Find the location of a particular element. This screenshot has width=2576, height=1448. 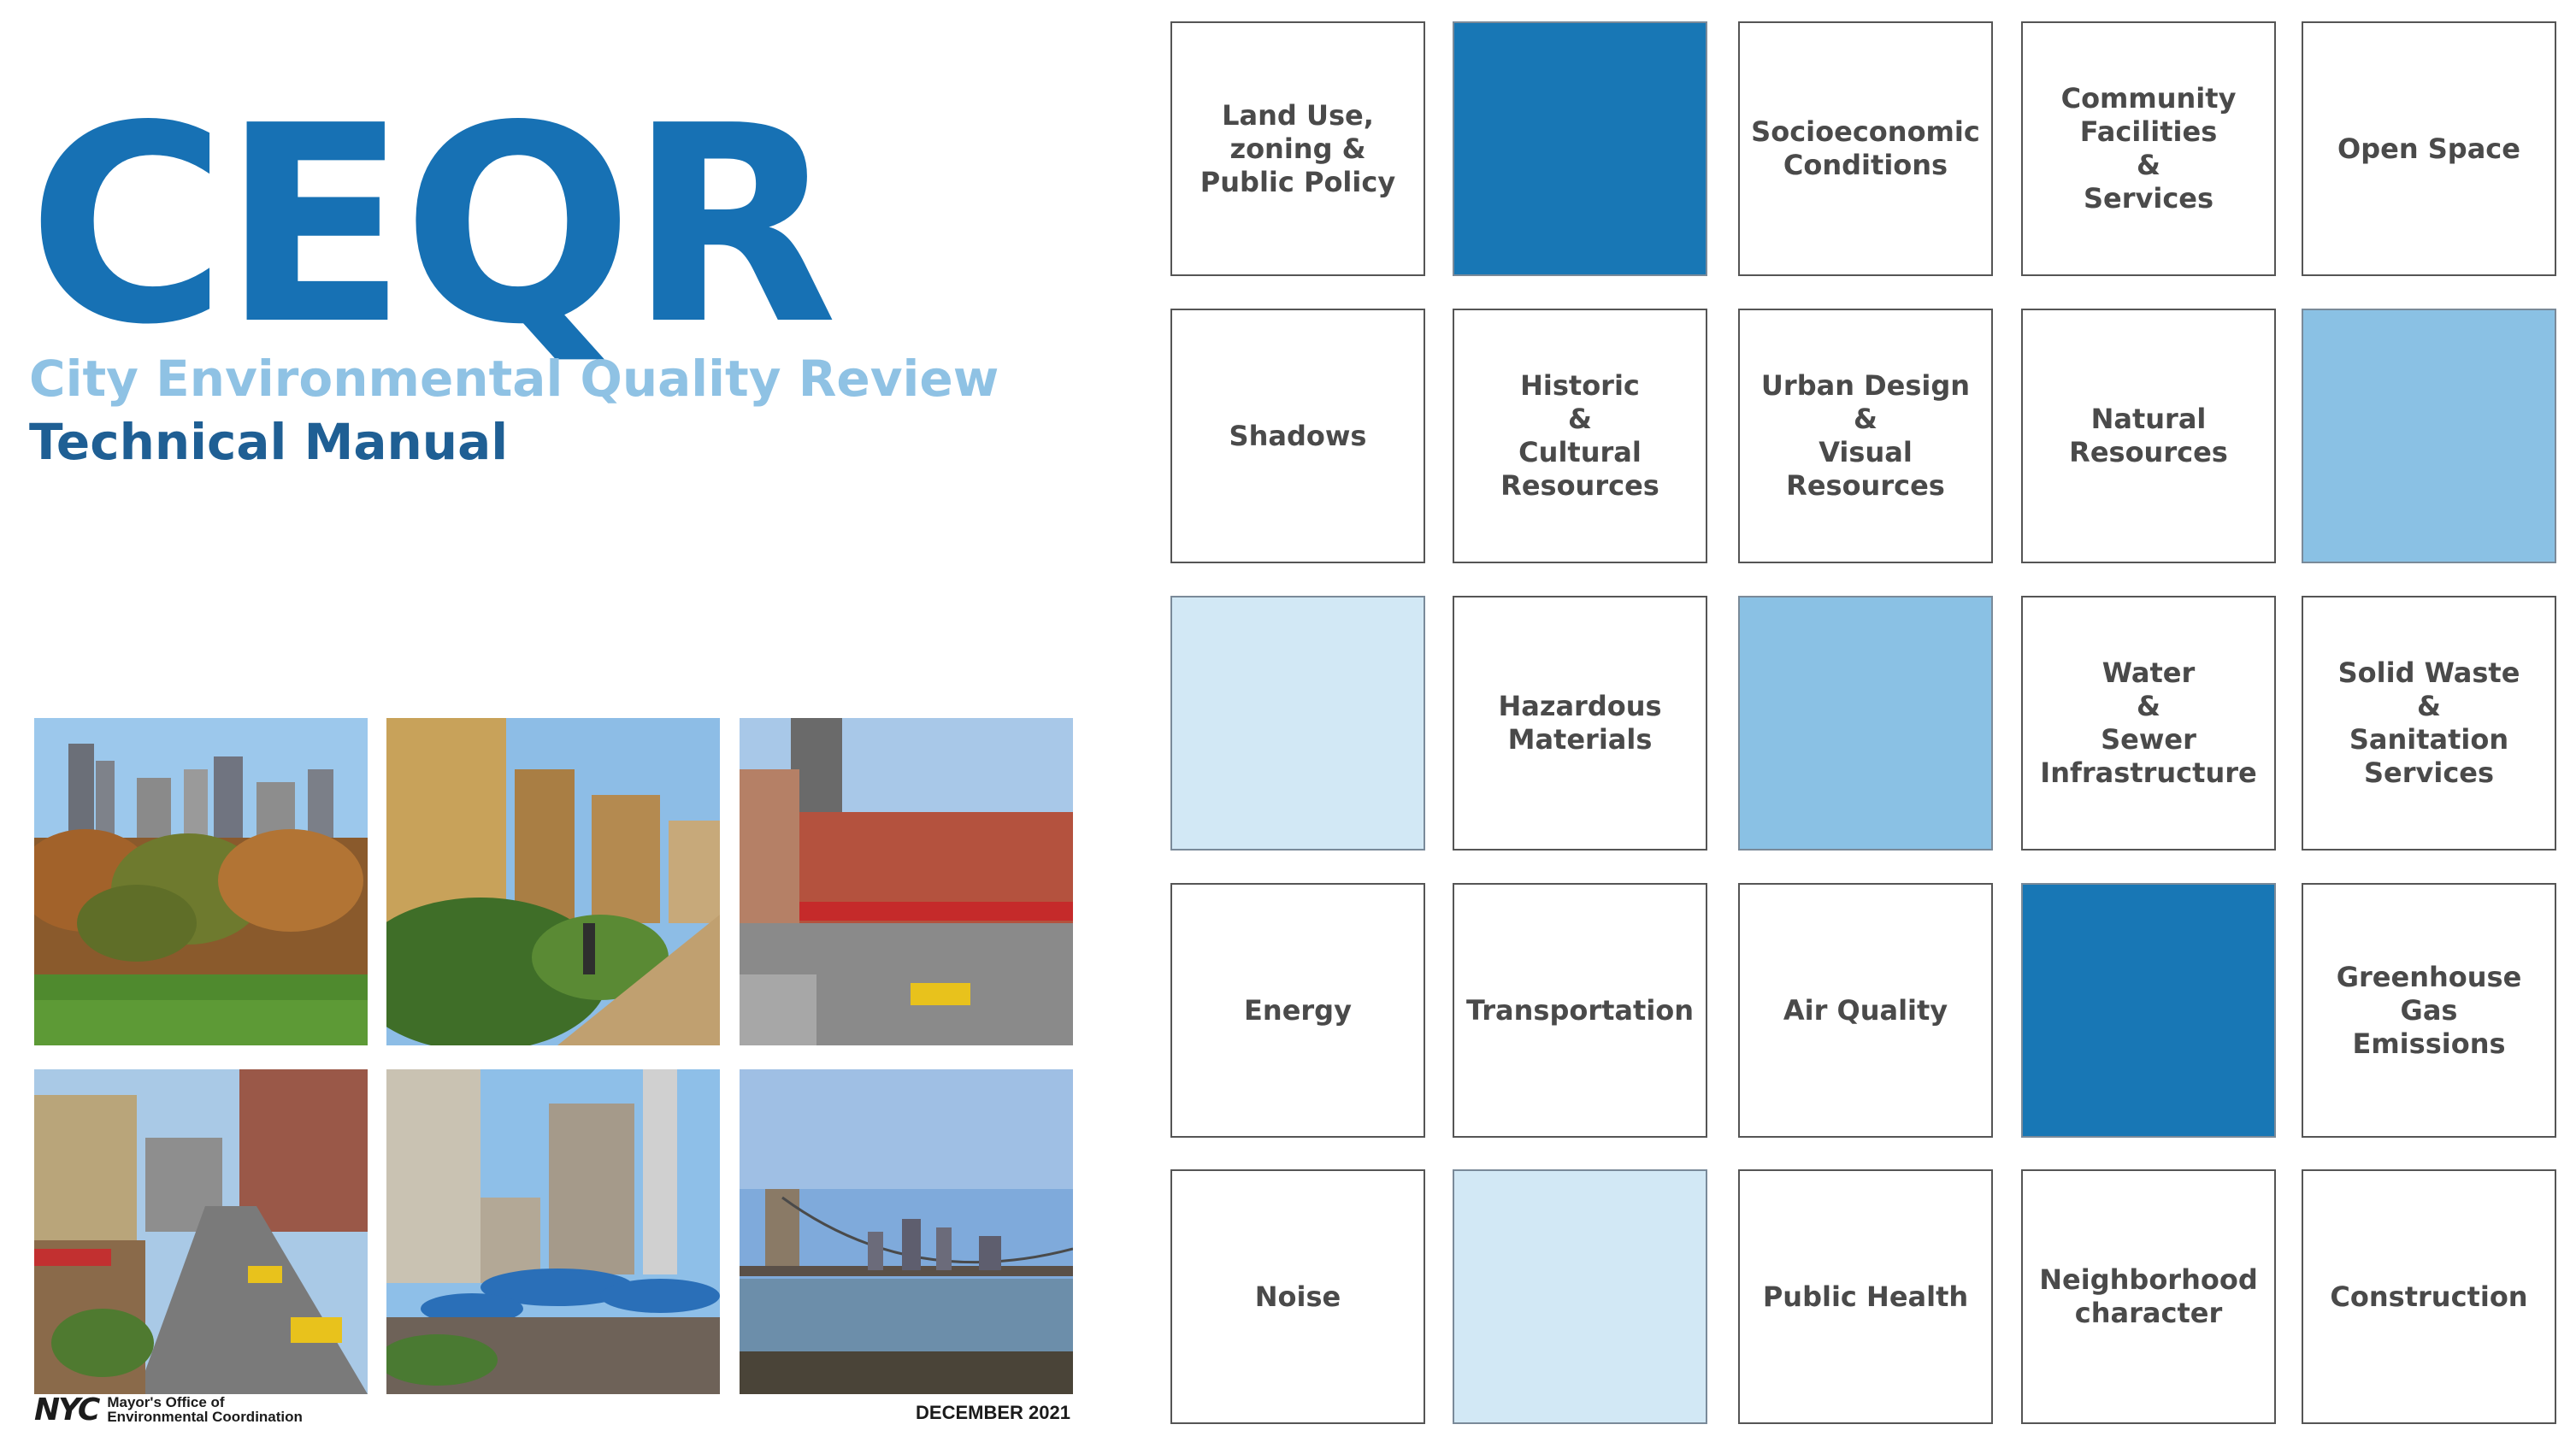

nyc-logo: NYC is located at coordinates (67, 1409).